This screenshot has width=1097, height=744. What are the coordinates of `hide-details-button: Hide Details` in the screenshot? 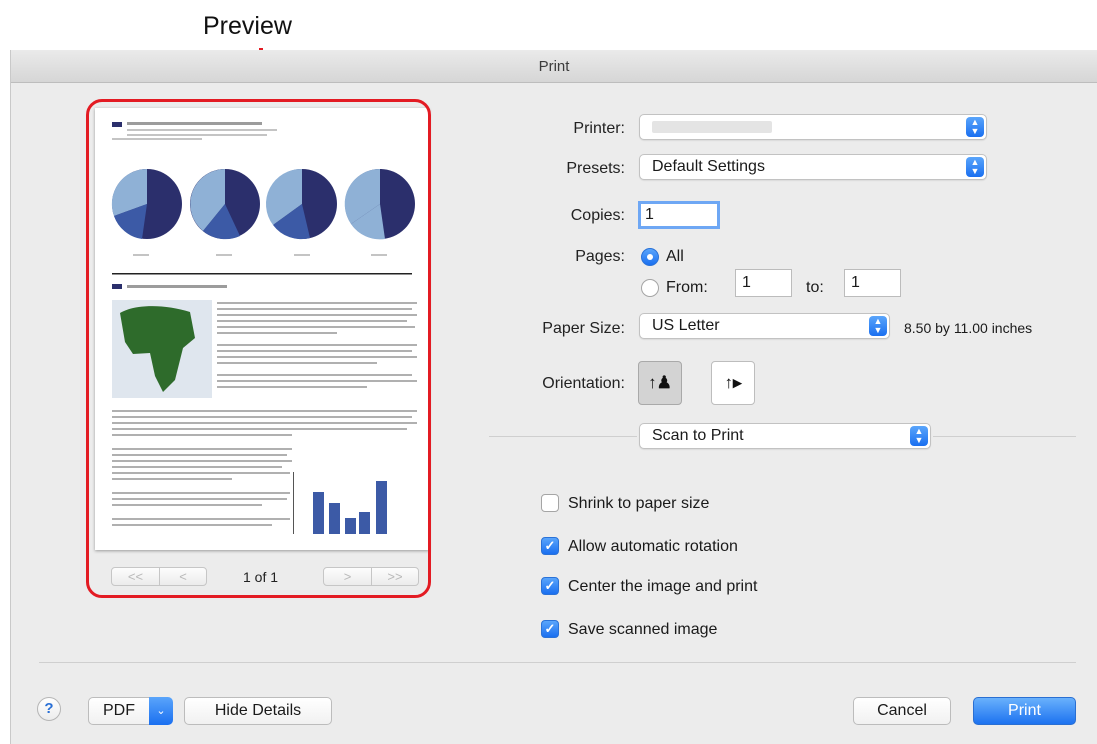 It's located at (258, 711).